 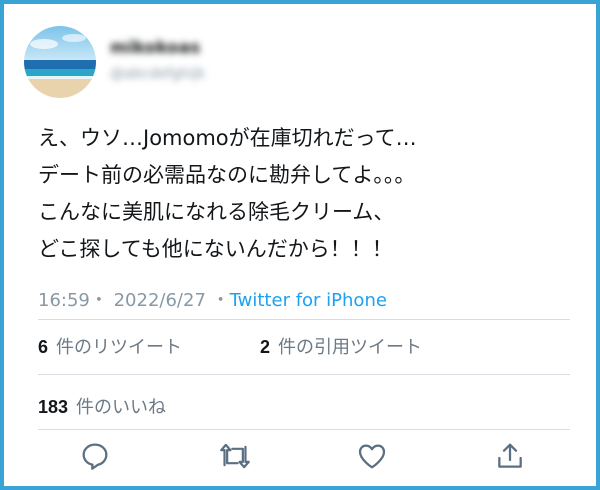 What do you see at coordinates (216, 212) in the screenshot?
I see `tweet-line: こんなに美肌になれる除毛クリーム、` at bounding box center [216, 212].